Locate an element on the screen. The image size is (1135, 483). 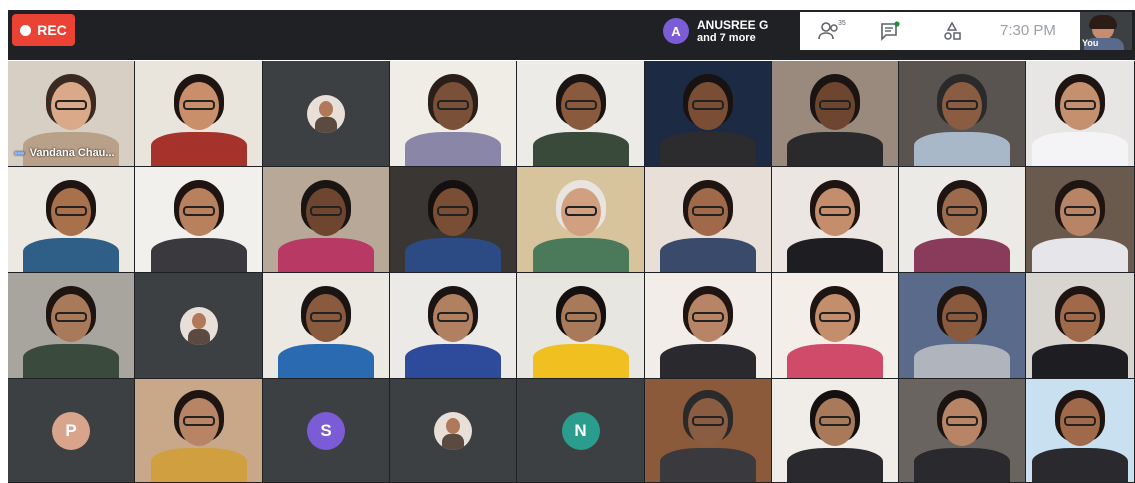
self-view-tile: You is located at coordinates (1106, 31).